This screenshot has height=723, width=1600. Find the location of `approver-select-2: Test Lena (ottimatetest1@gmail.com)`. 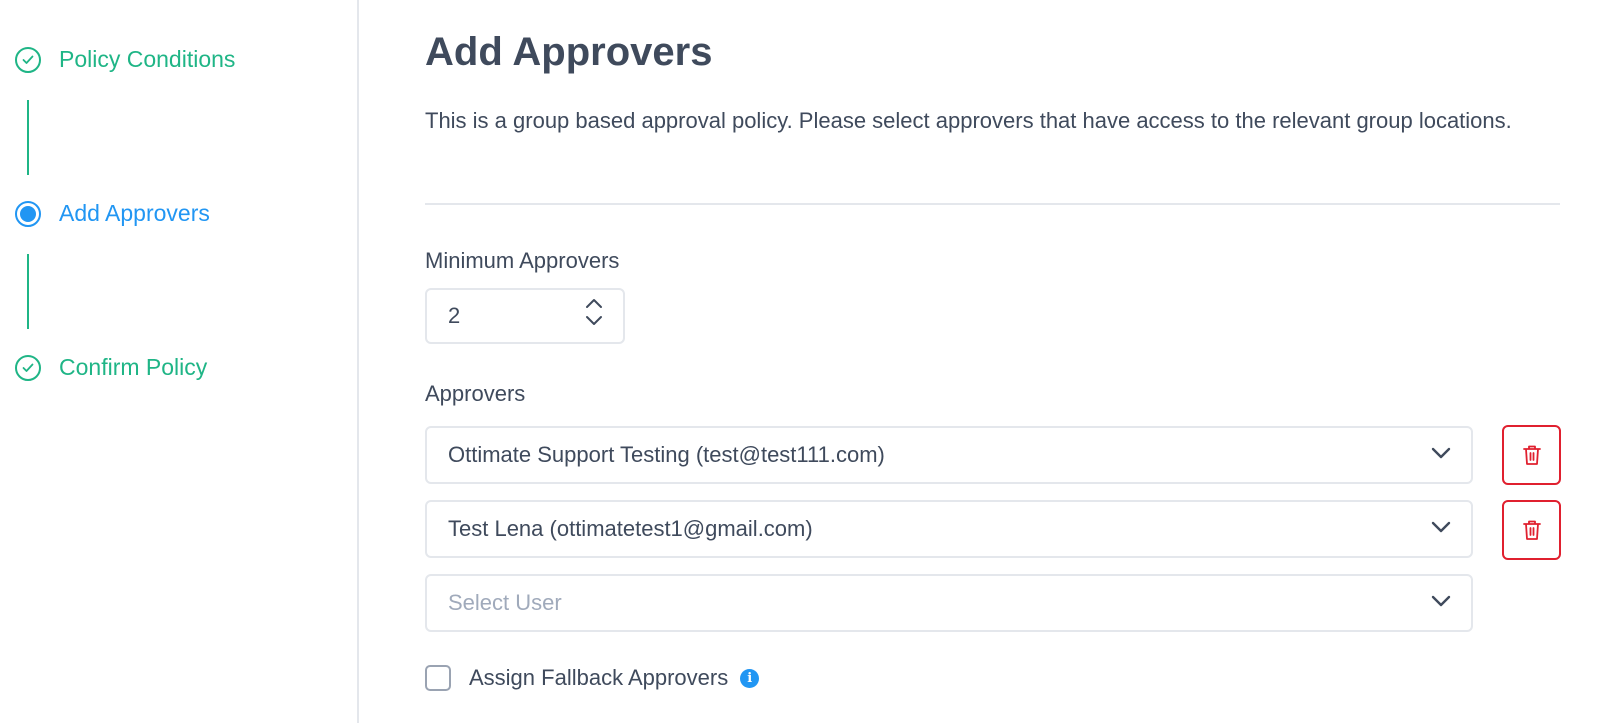

approver-select-2: Test Lena (ottimatetest1@gmail.com) is located at coordinates (949, 529).